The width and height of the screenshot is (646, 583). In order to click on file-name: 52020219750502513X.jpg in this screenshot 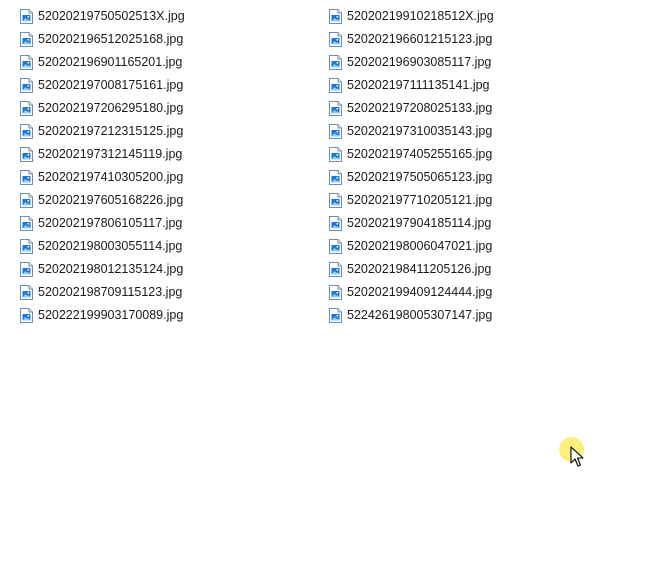, I will do `click(111, 16)`.